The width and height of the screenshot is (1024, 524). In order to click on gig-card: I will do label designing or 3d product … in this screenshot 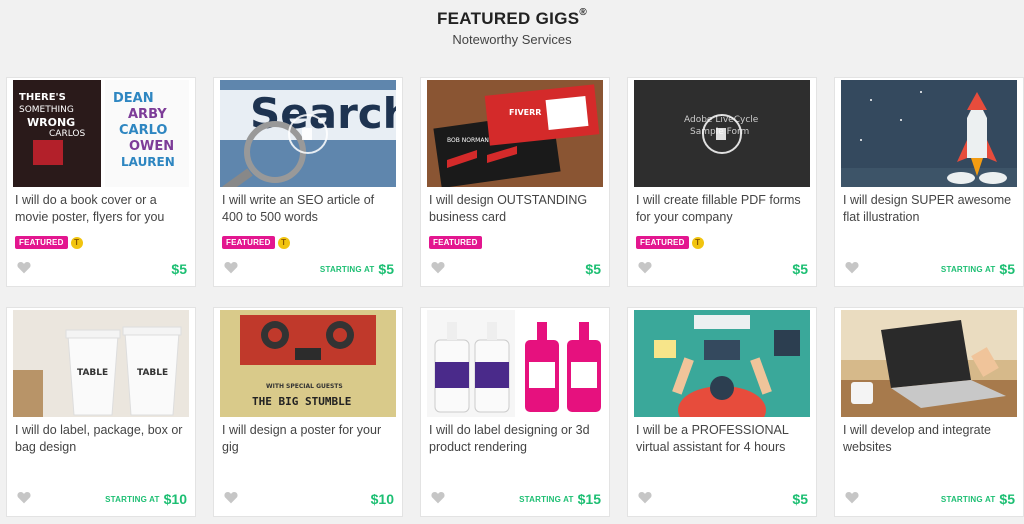, I will do `click(515, 412)`.